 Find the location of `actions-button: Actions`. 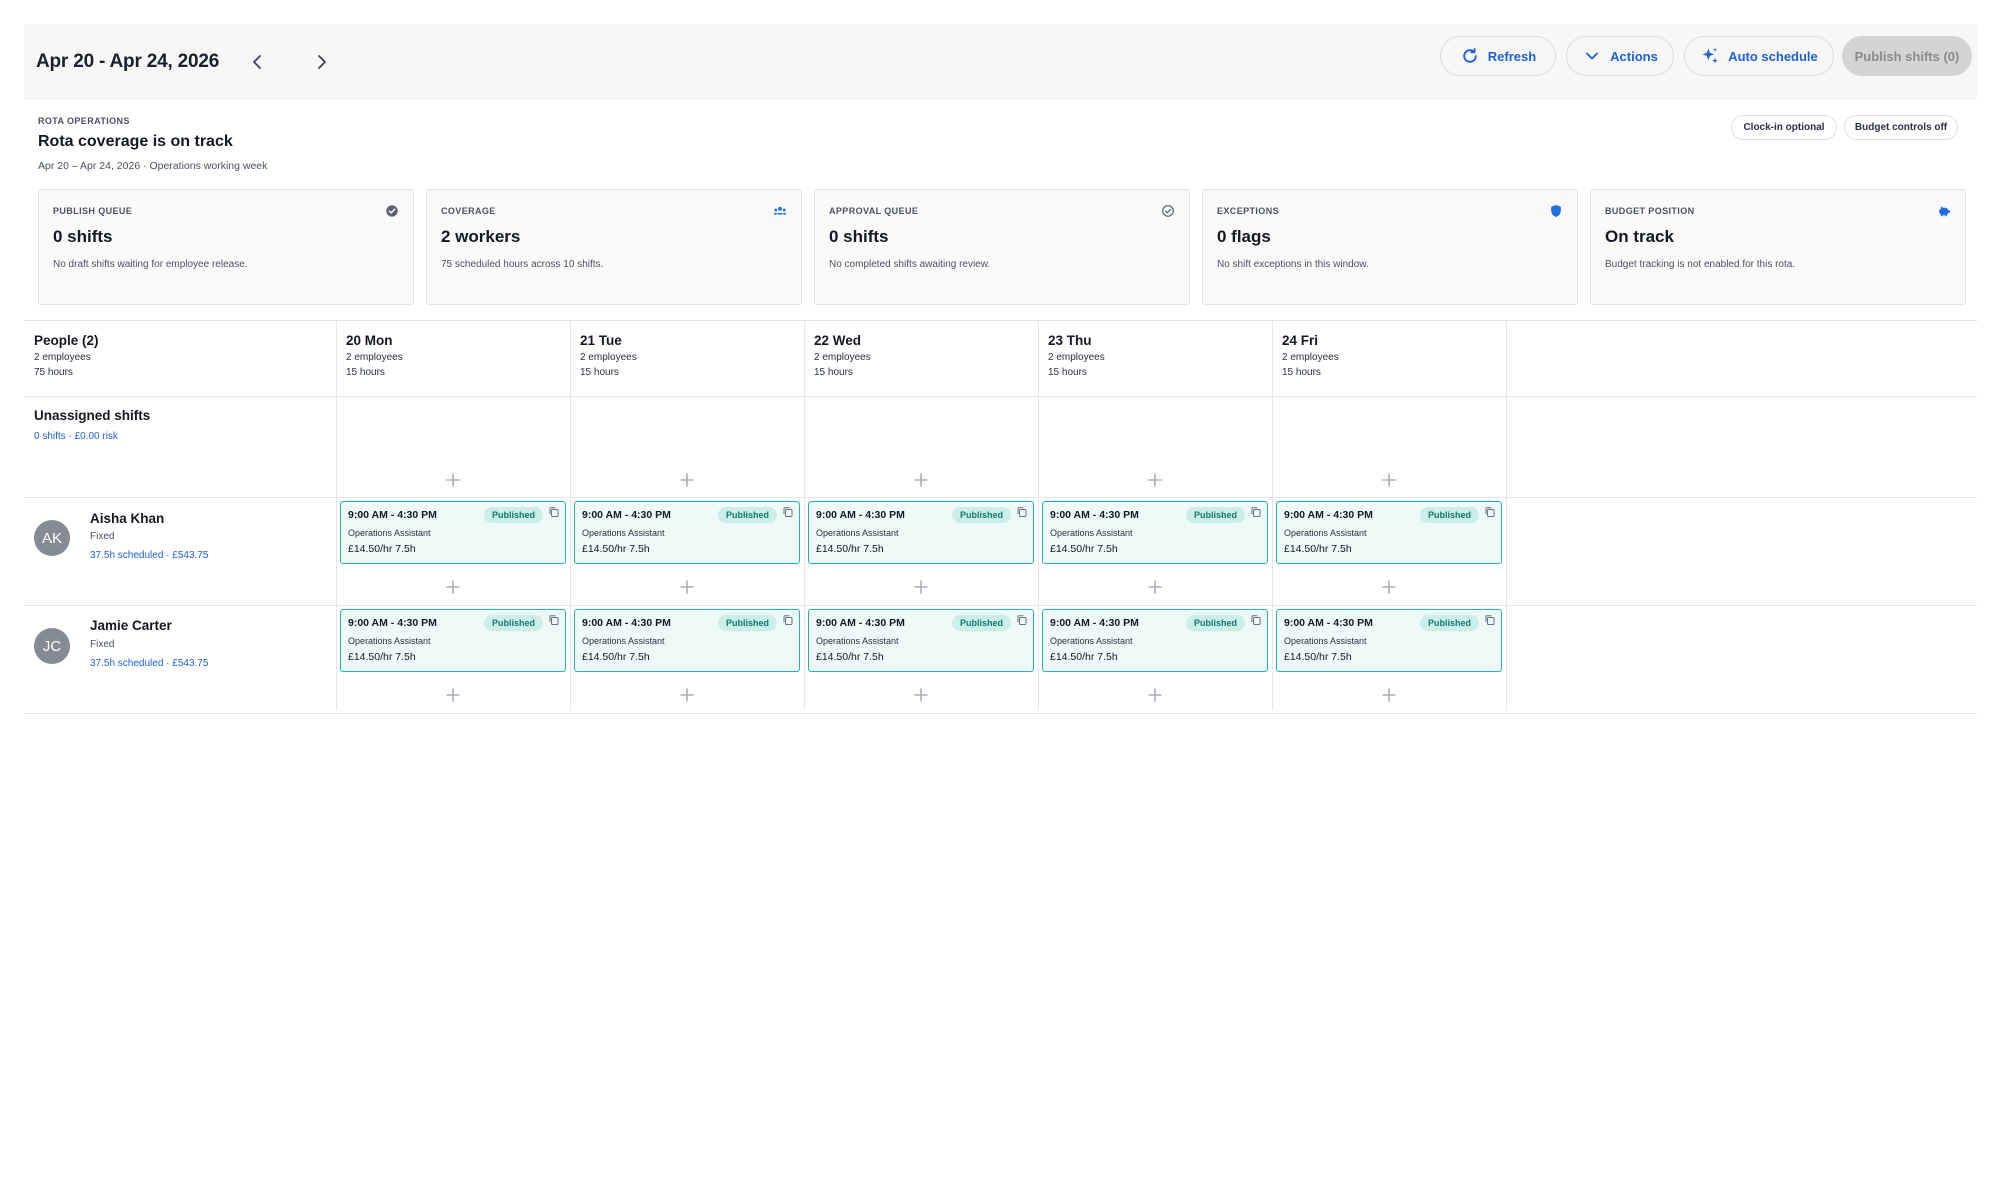

actions-button: Actions is located at coordinates (1620, 56).